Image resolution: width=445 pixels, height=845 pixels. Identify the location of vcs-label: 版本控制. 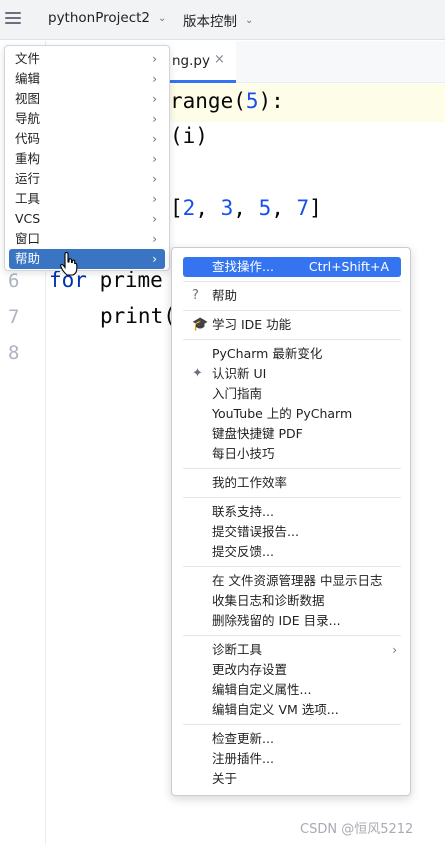
(210, 22).